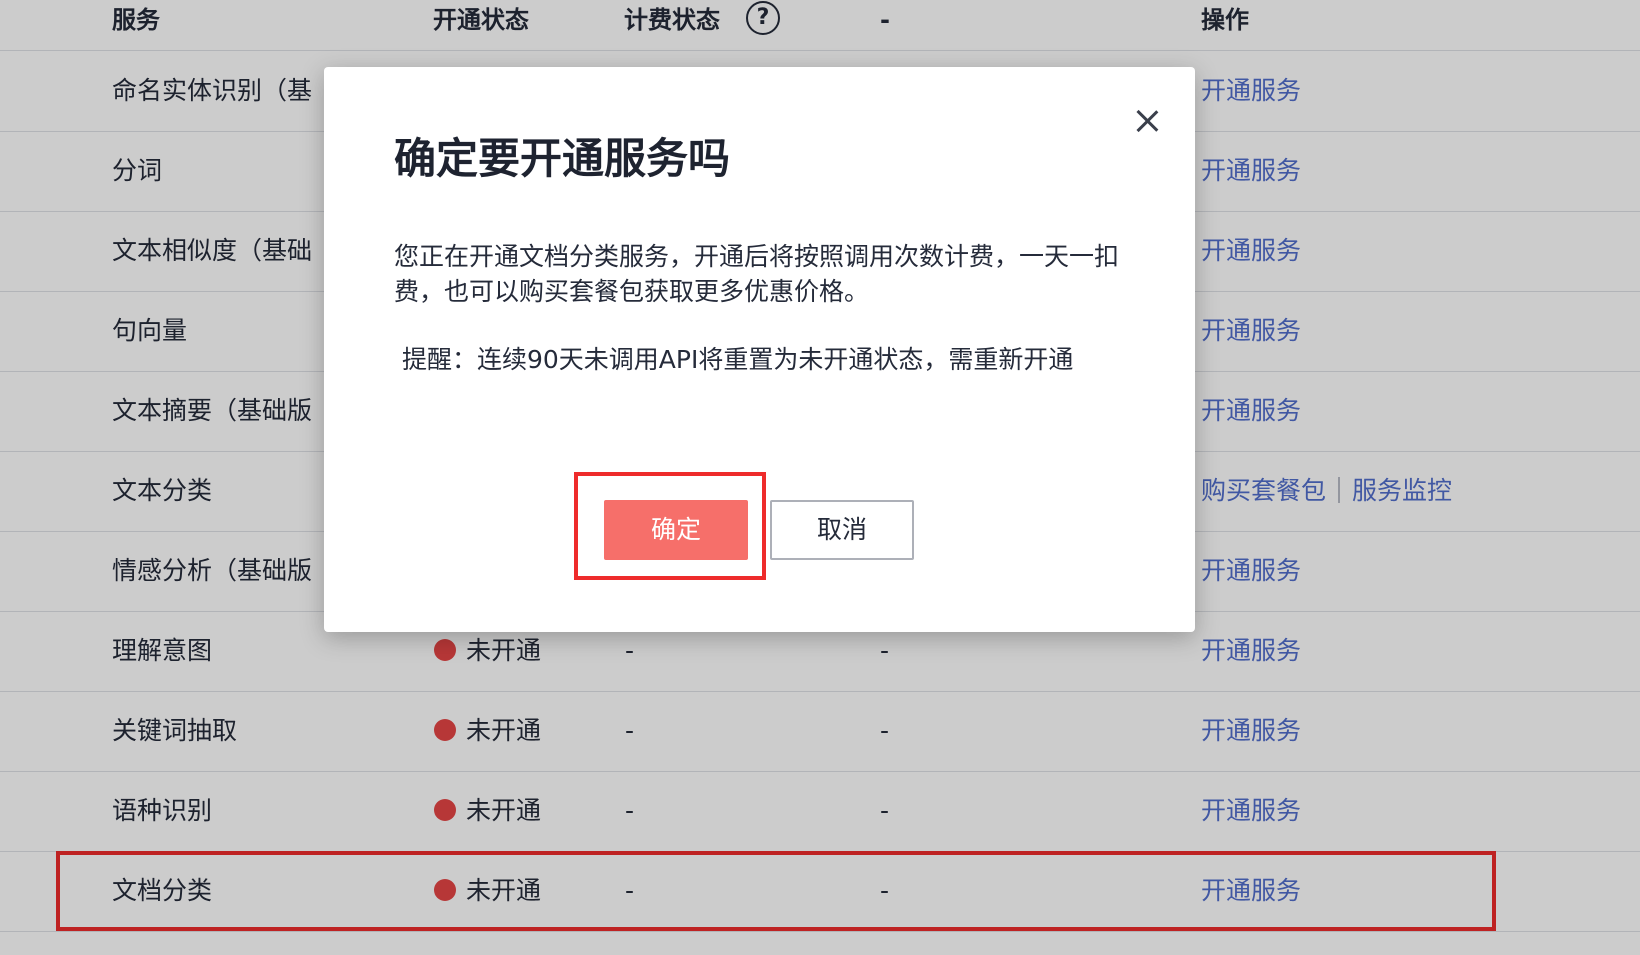 The height and width of the screenshot is (955, 1640). I want to click on dialog-reminder: 提醒：连续90天未调用API将重置为未开通状态，需重新开通, so click(738, 359).